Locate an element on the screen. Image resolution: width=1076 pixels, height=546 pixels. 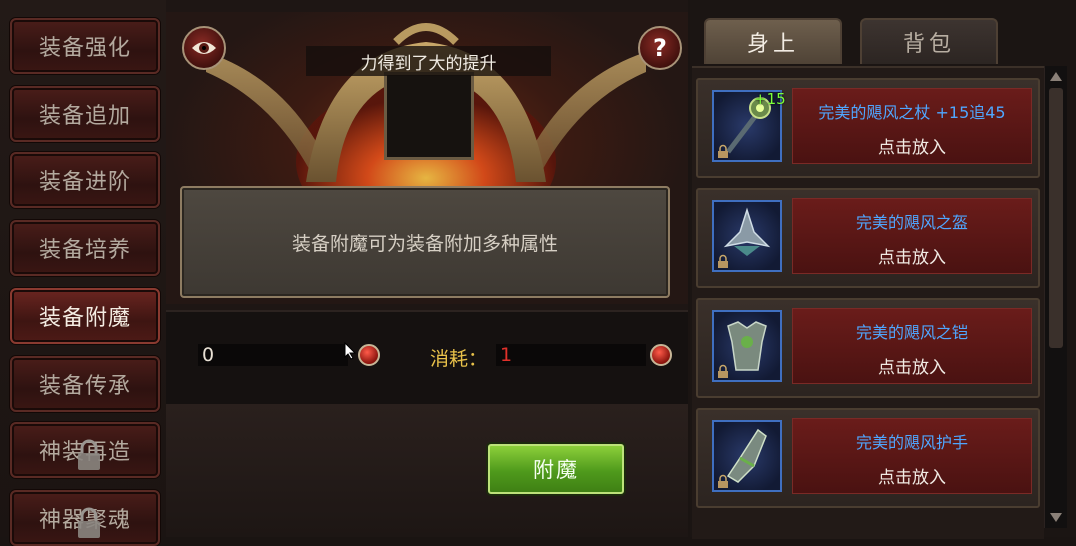
list-item: 完美的飓风之盔 点击放入 is located at coordinates (868, 238).